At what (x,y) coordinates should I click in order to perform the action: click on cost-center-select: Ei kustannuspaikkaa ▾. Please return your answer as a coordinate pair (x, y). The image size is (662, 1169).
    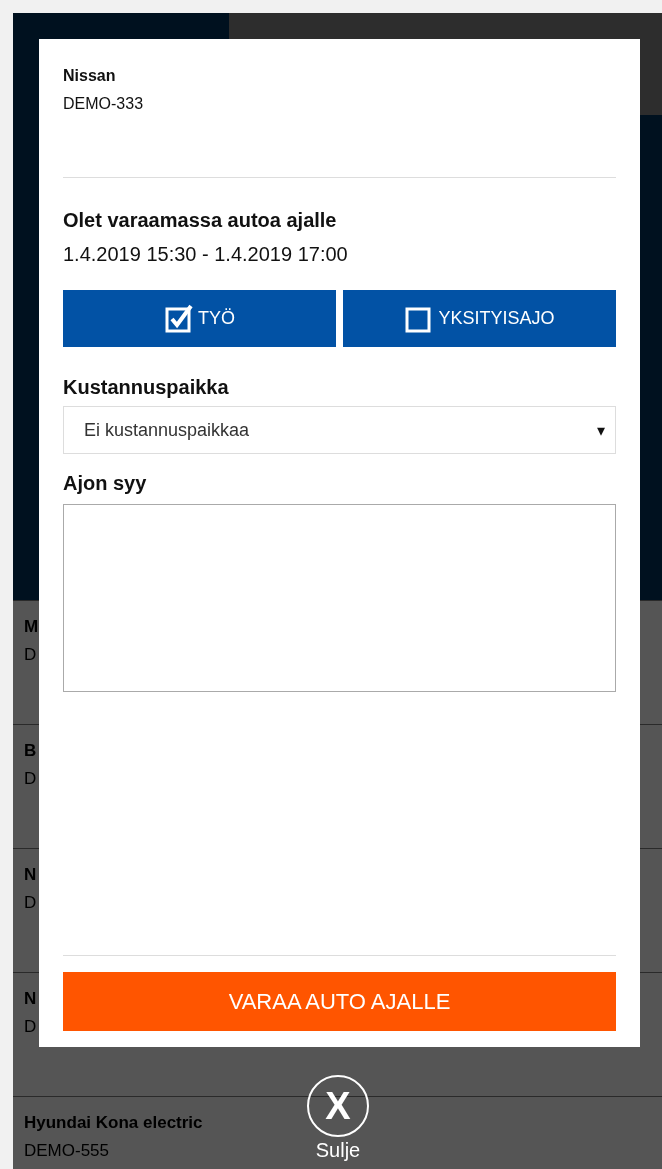
    Looking at the image, I should click on (339, 430).